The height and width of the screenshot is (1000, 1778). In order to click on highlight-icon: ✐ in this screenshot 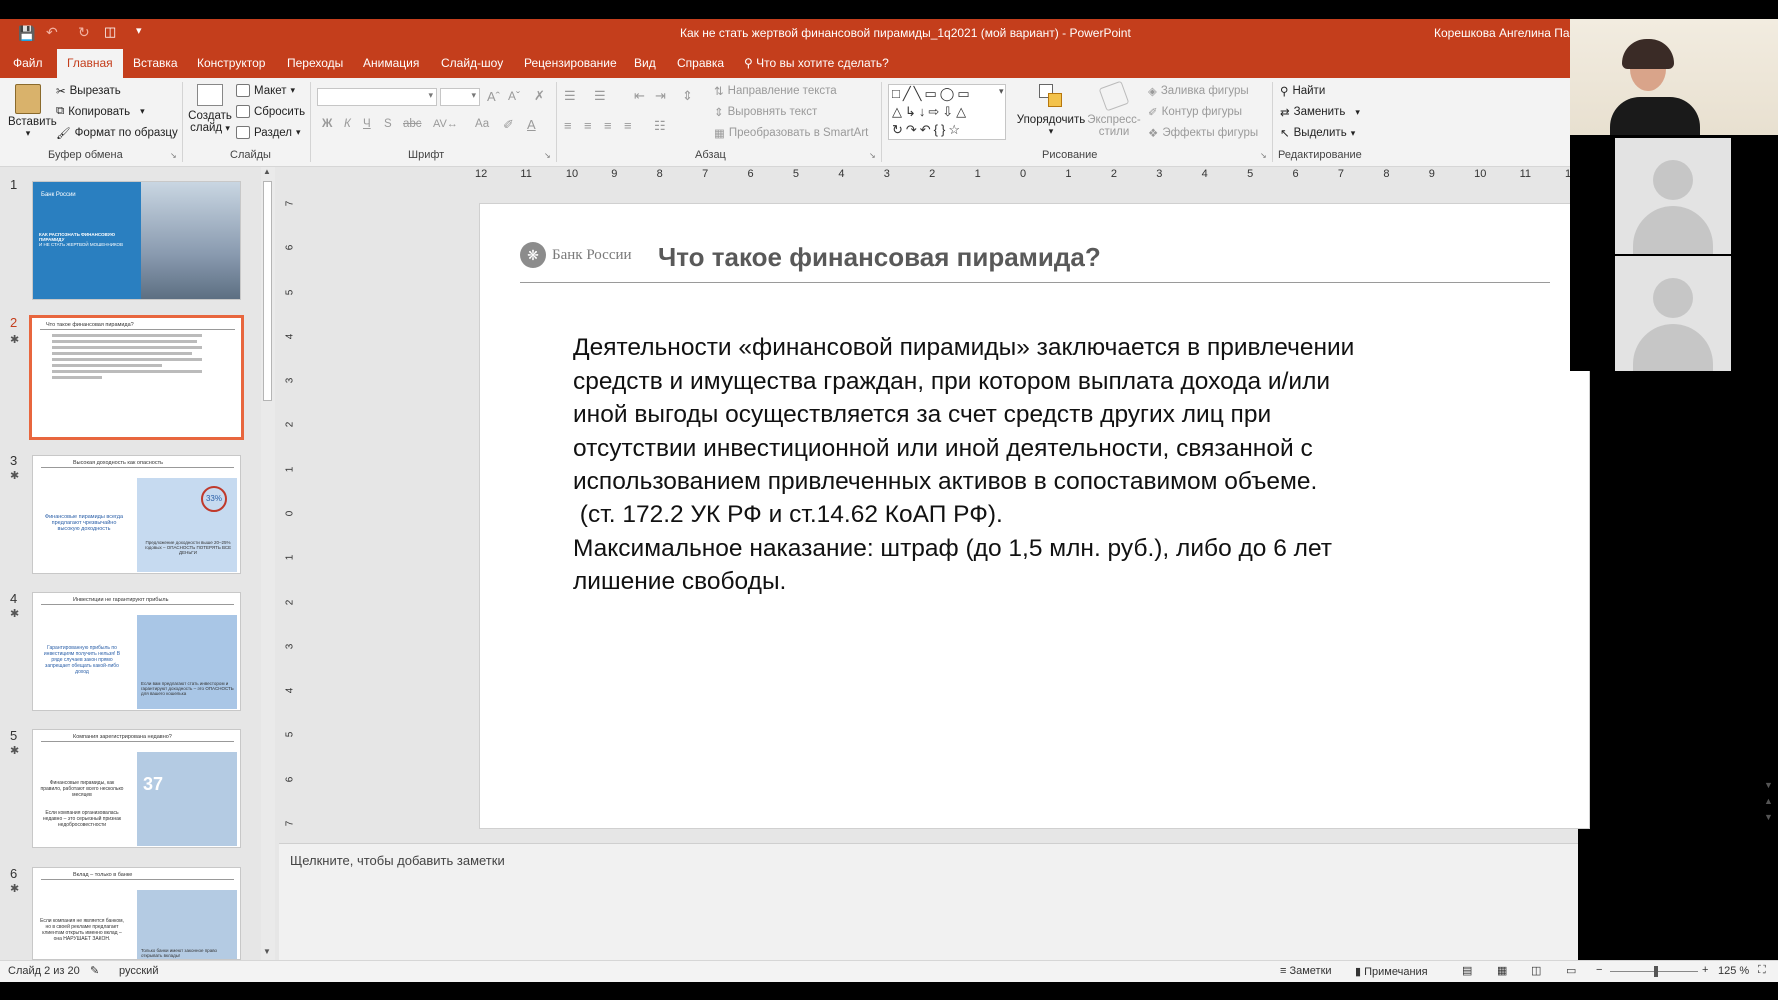, I will do `click(508, 125)`.